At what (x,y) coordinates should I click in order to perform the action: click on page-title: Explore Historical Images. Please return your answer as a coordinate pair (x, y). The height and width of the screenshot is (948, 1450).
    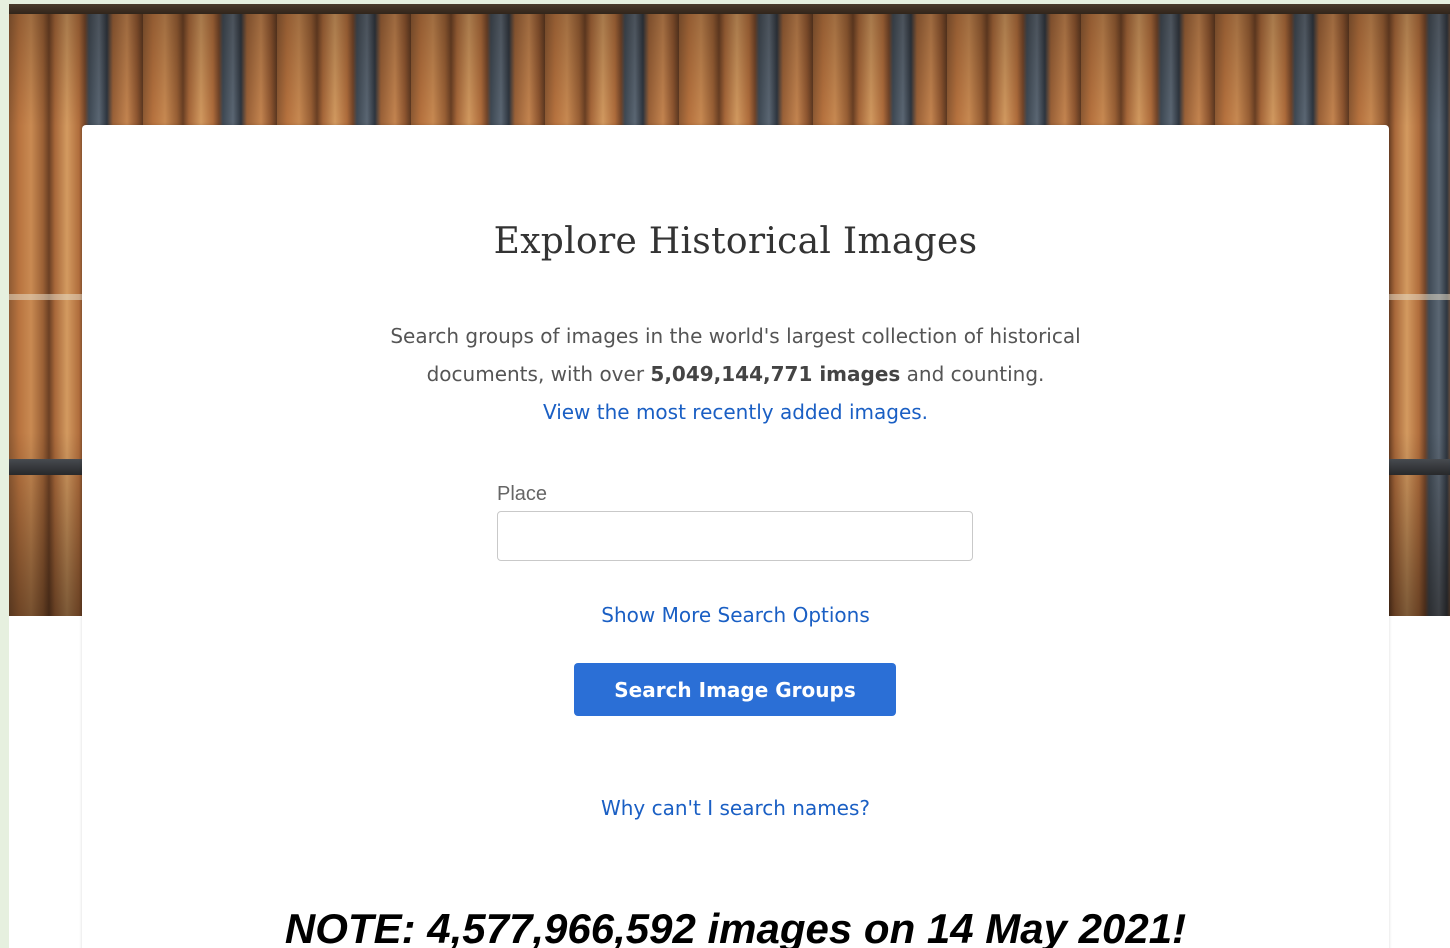
    Looking at the image, I should click on (735, 241).